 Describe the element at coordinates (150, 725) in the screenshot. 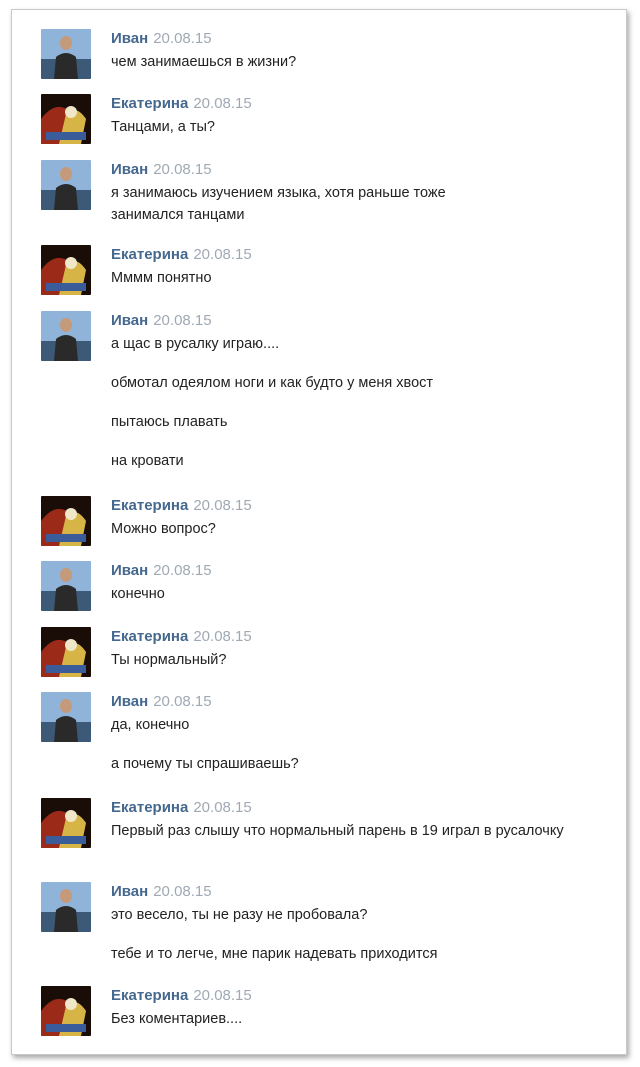

I see `message-text: да, конечно` at that location.